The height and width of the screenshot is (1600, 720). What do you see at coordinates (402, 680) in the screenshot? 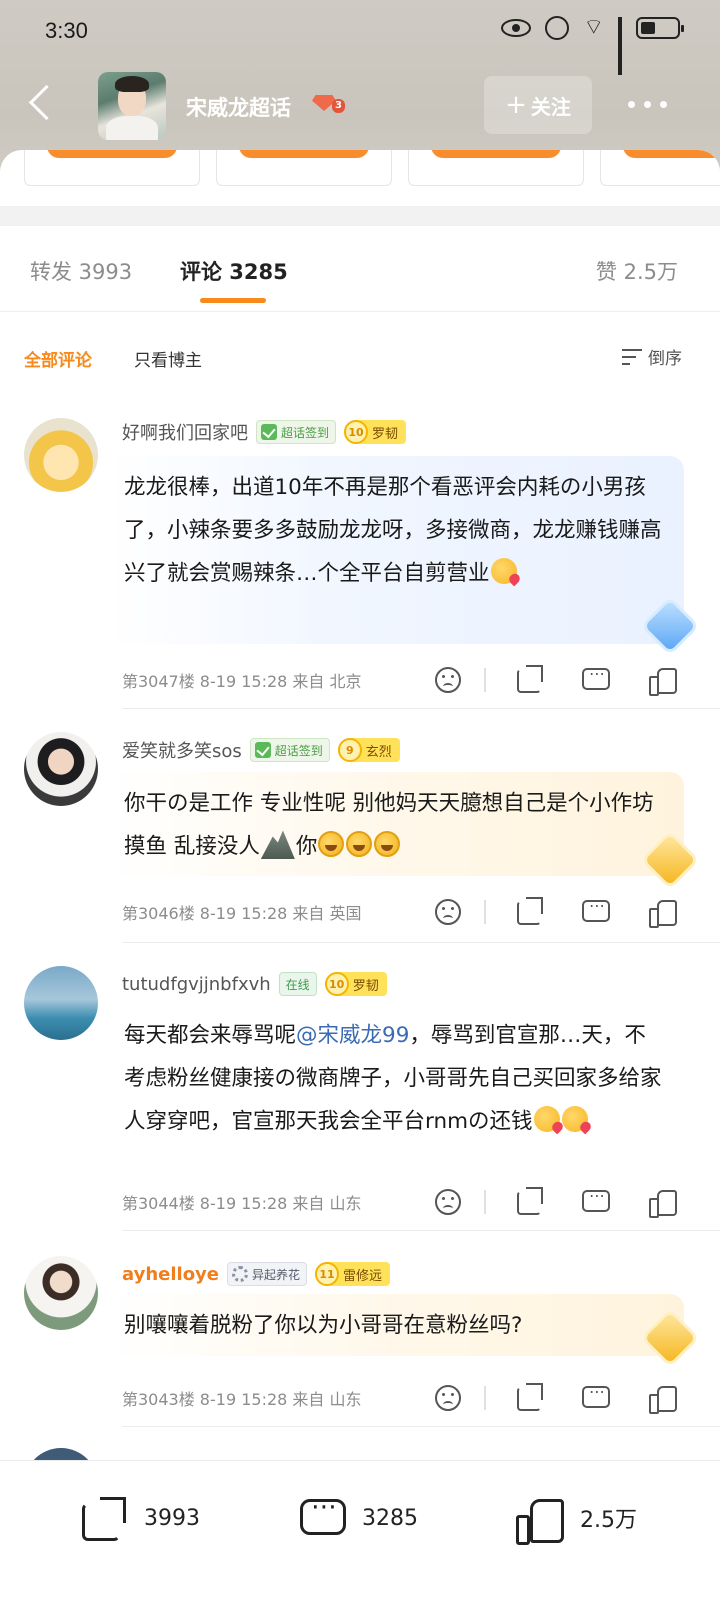
I see `comment-meta-row: 第3047楼 8-19 15:28 来自 北京` at bounding box center [402, 680].